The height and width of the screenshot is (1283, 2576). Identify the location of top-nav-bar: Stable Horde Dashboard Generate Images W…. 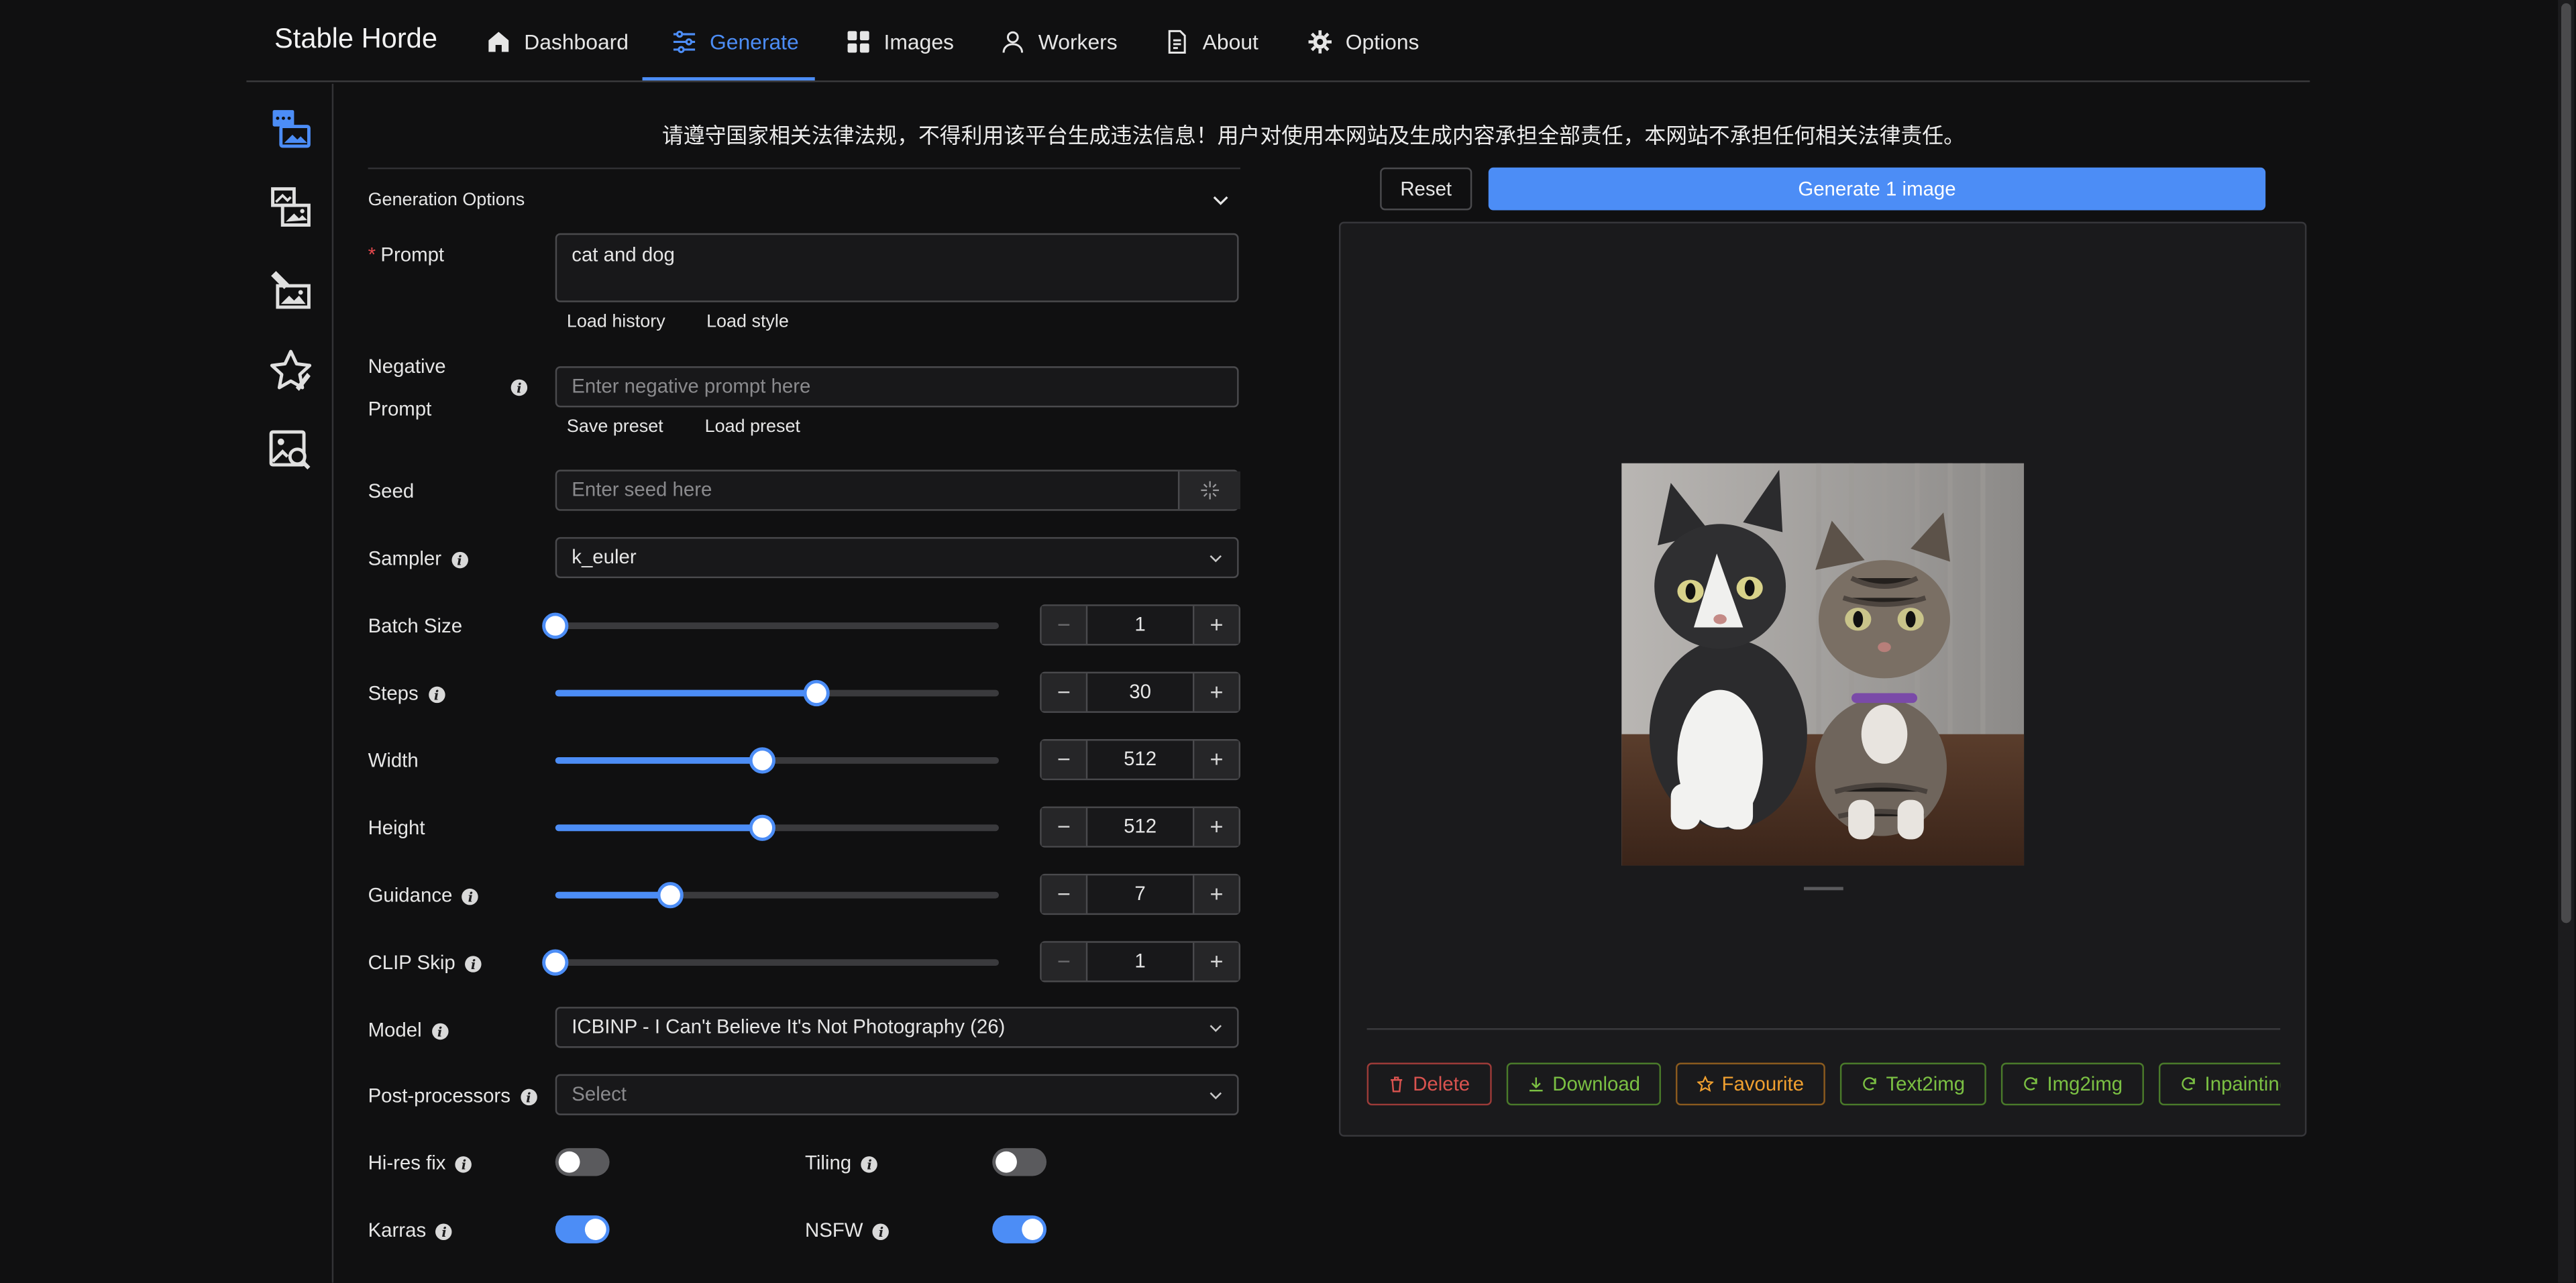
(1288, 41).